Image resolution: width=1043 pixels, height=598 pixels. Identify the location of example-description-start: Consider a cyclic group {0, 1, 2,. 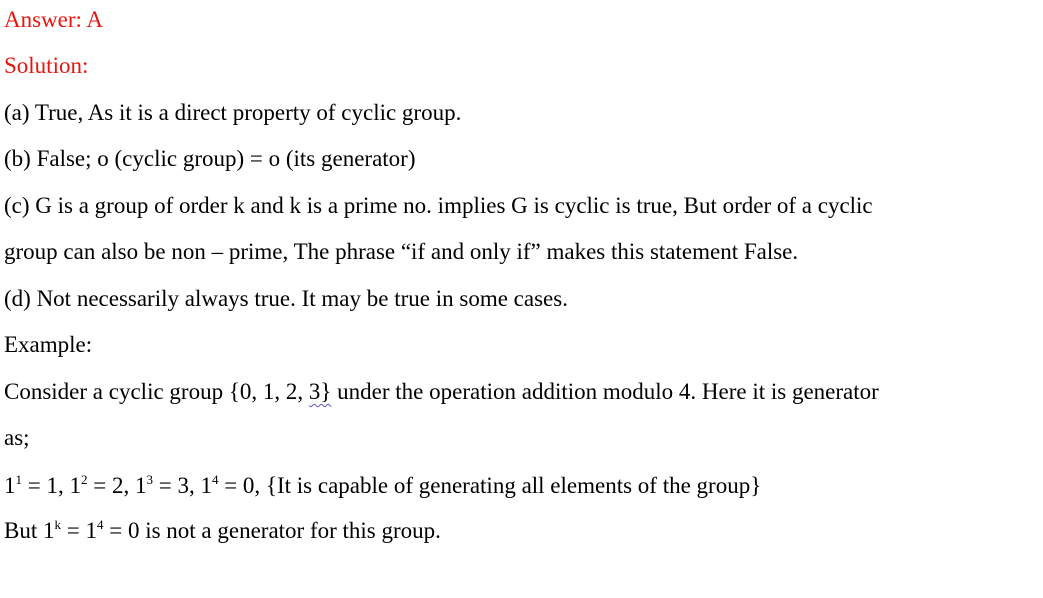
(156, 391).